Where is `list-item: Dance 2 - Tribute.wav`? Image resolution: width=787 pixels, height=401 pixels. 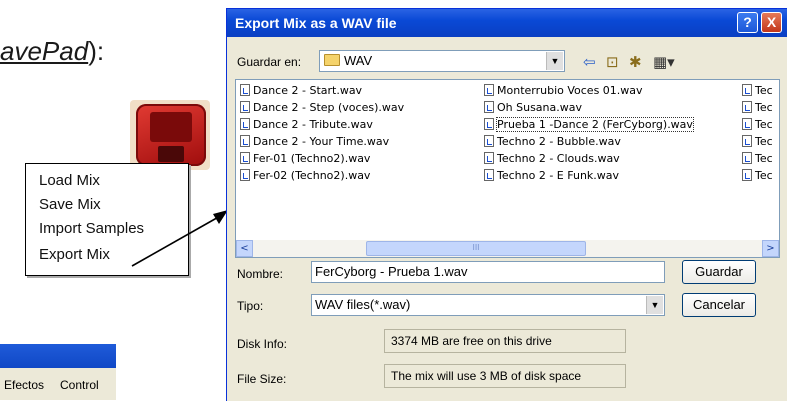 list-item: Dance 2 - Tribute.wav is located at coordinates (306, 126).